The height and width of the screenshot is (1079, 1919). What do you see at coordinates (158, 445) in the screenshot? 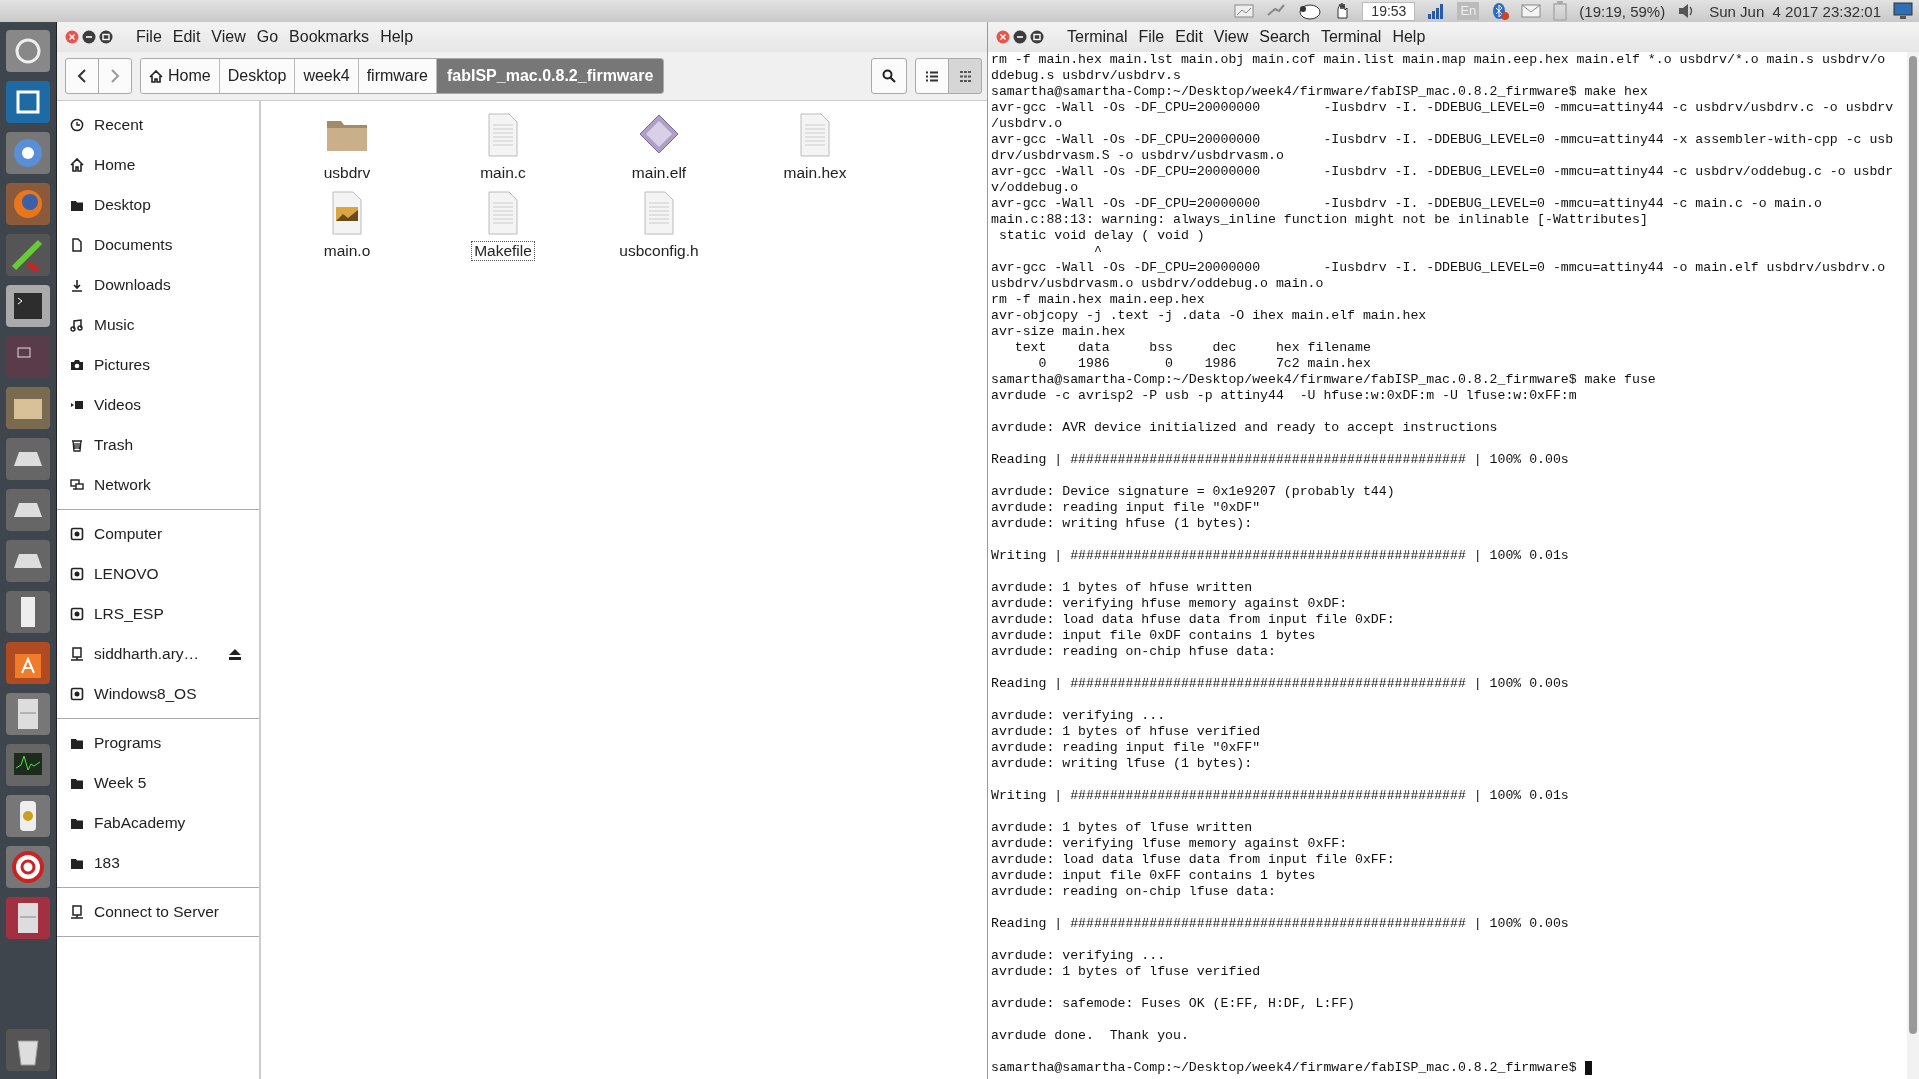
I see `sidebar-item: Trash` at bounding box center [158, 445].